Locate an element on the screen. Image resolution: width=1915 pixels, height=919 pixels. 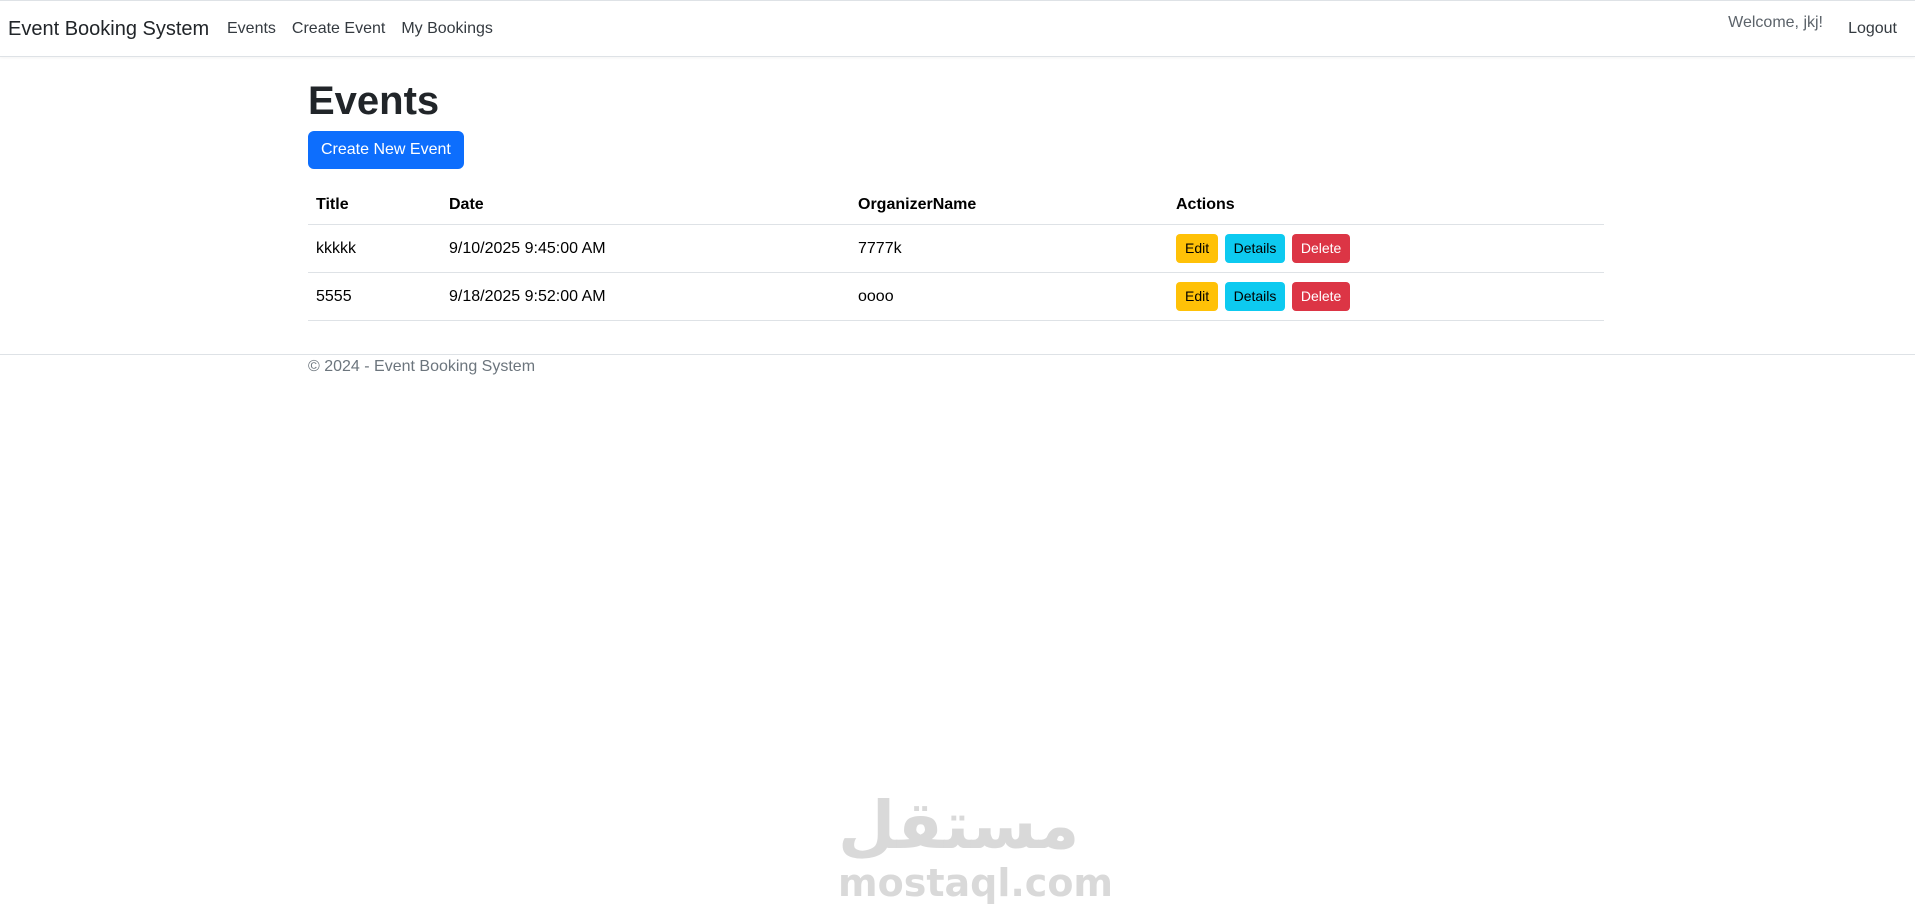
cell-title: 5555 is located at coordinates (374, 296).